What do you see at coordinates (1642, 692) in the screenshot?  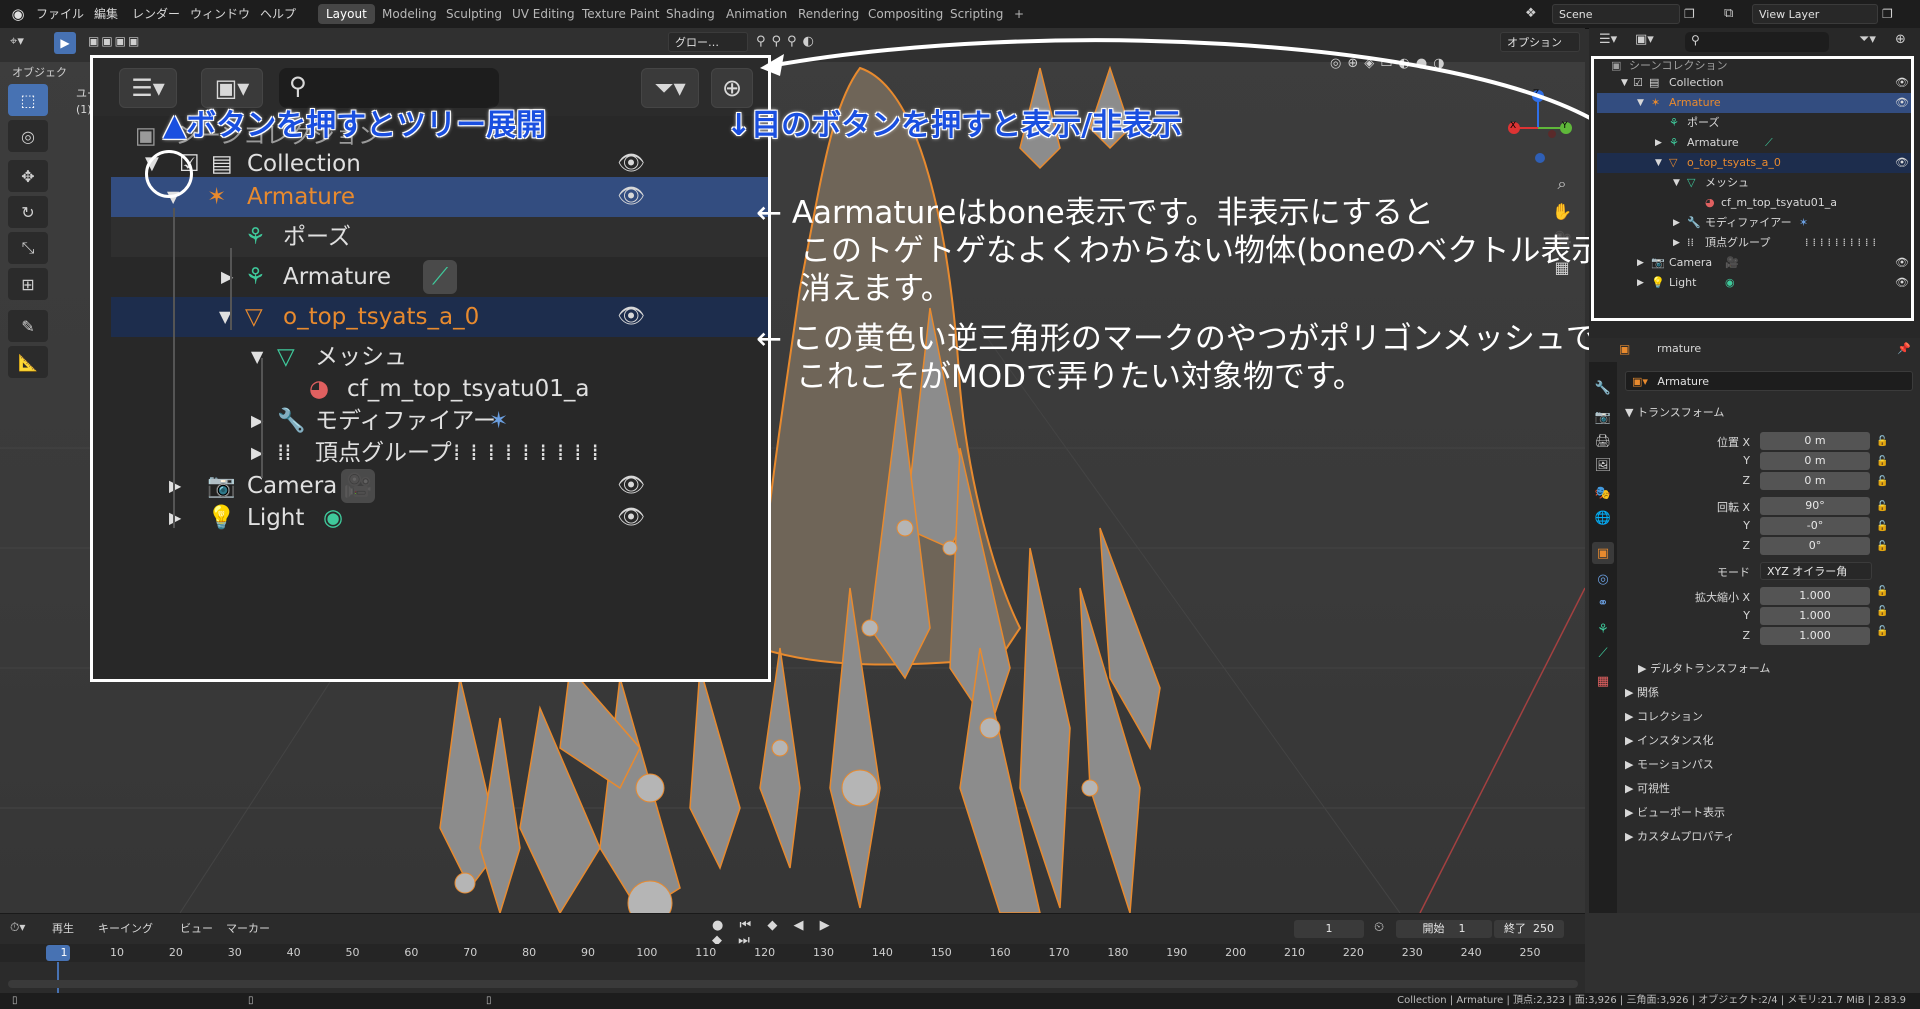 I see `relations-section: ▶ 関係` at bounding box center [1642, 692].